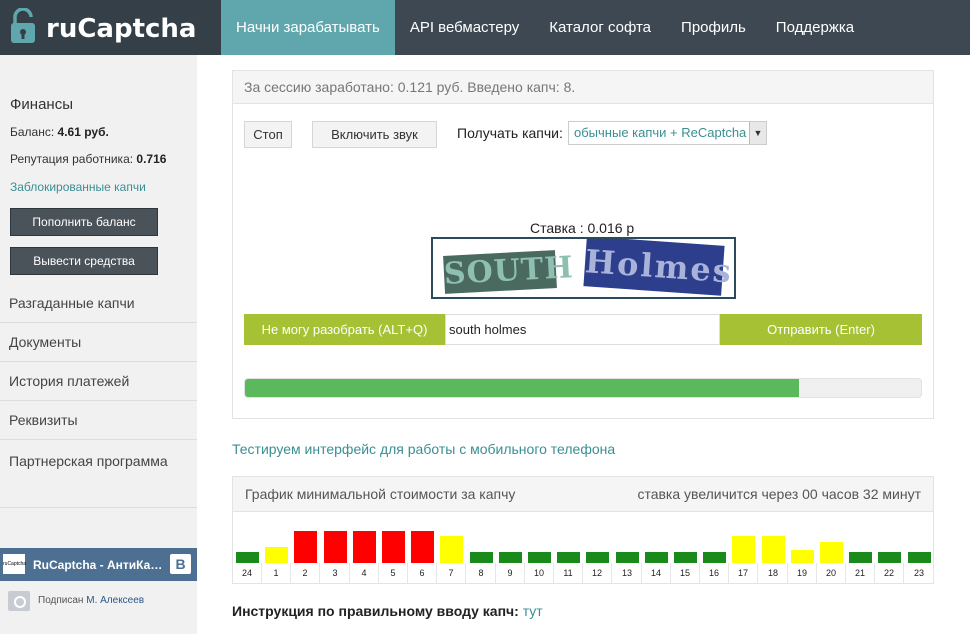 This screenshot has width=970, height=634. Describe the element at coordinates (422, 573) in the screenshot. I see `chart-tick-label: 6` at that location.